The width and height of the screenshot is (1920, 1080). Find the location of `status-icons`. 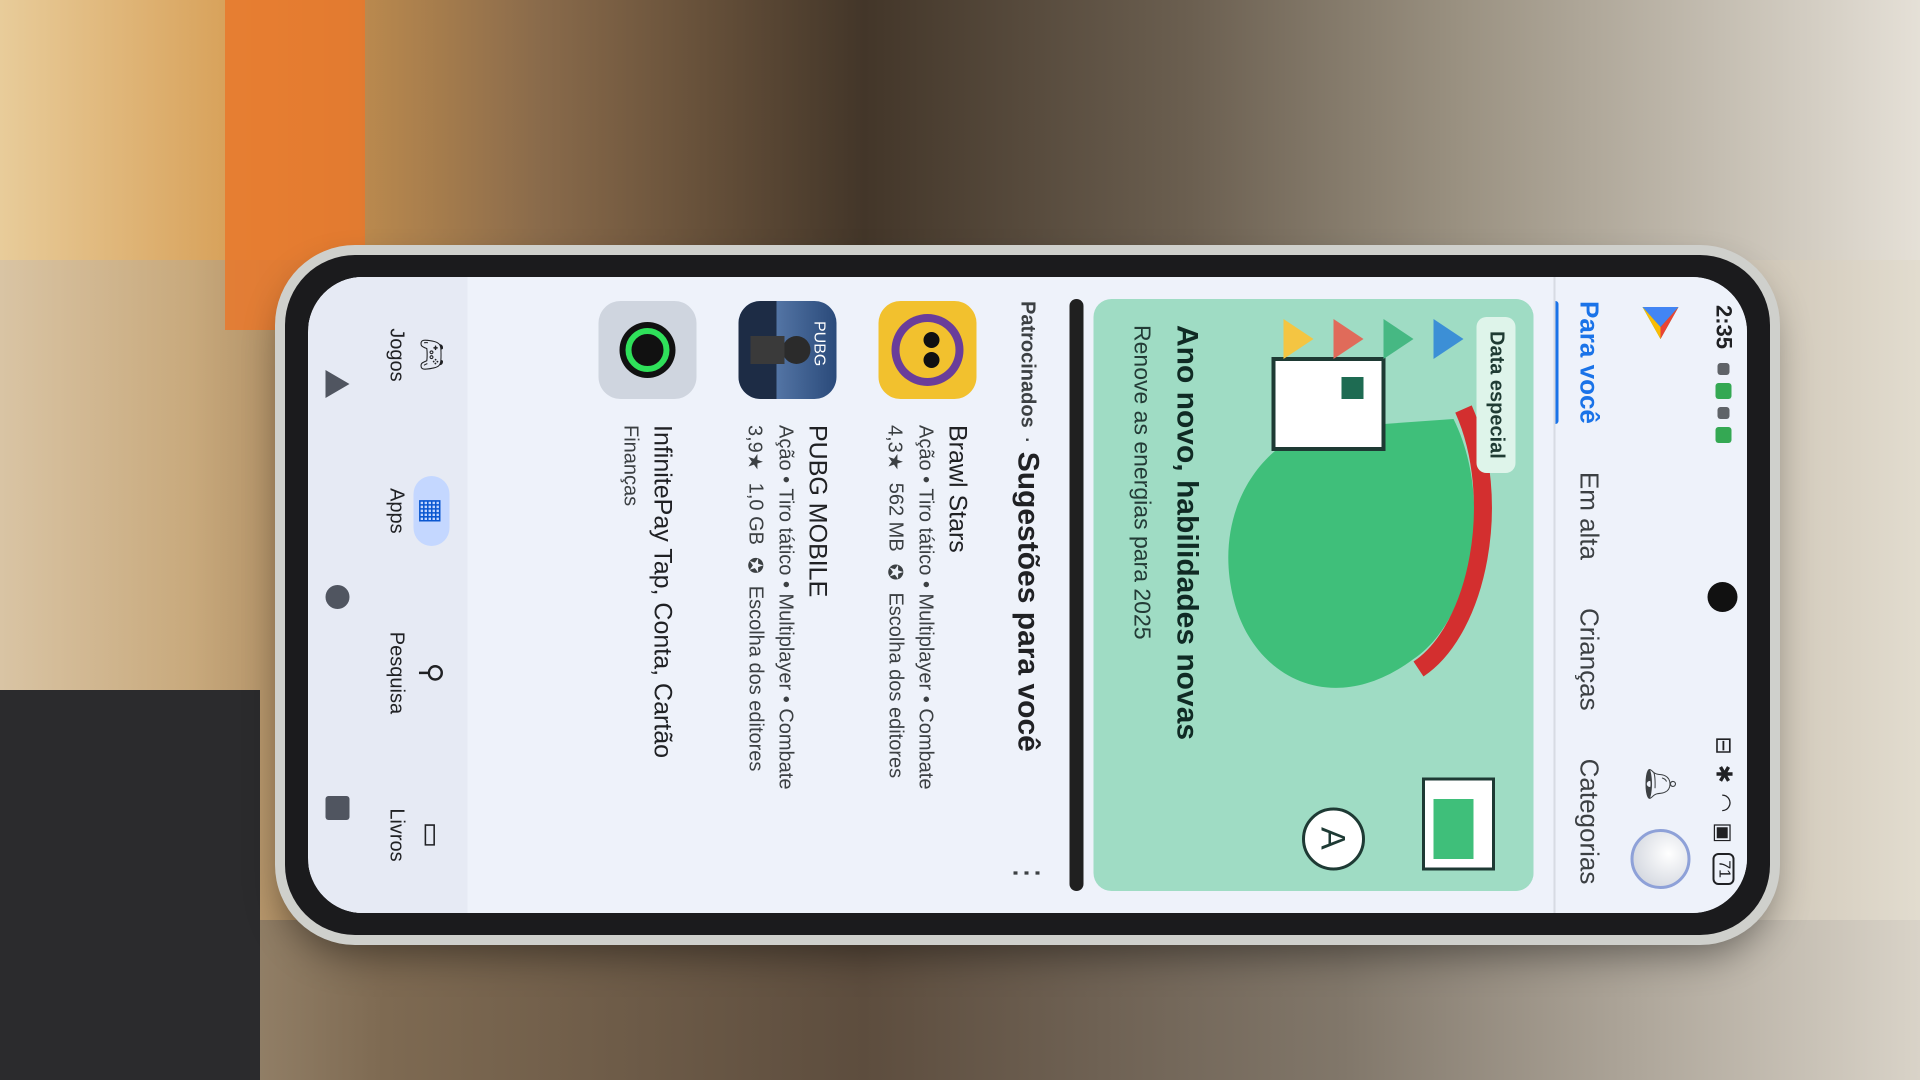

status-icons is located at coordinates (1723, 403).